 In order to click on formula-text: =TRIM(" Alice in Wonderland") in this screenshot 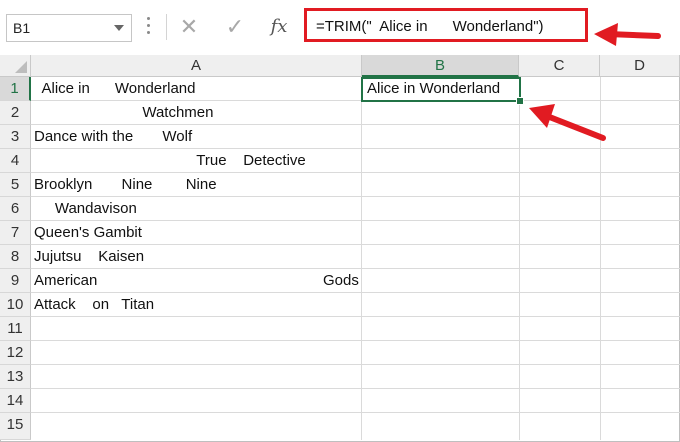, I will do `click(430, 26)`.